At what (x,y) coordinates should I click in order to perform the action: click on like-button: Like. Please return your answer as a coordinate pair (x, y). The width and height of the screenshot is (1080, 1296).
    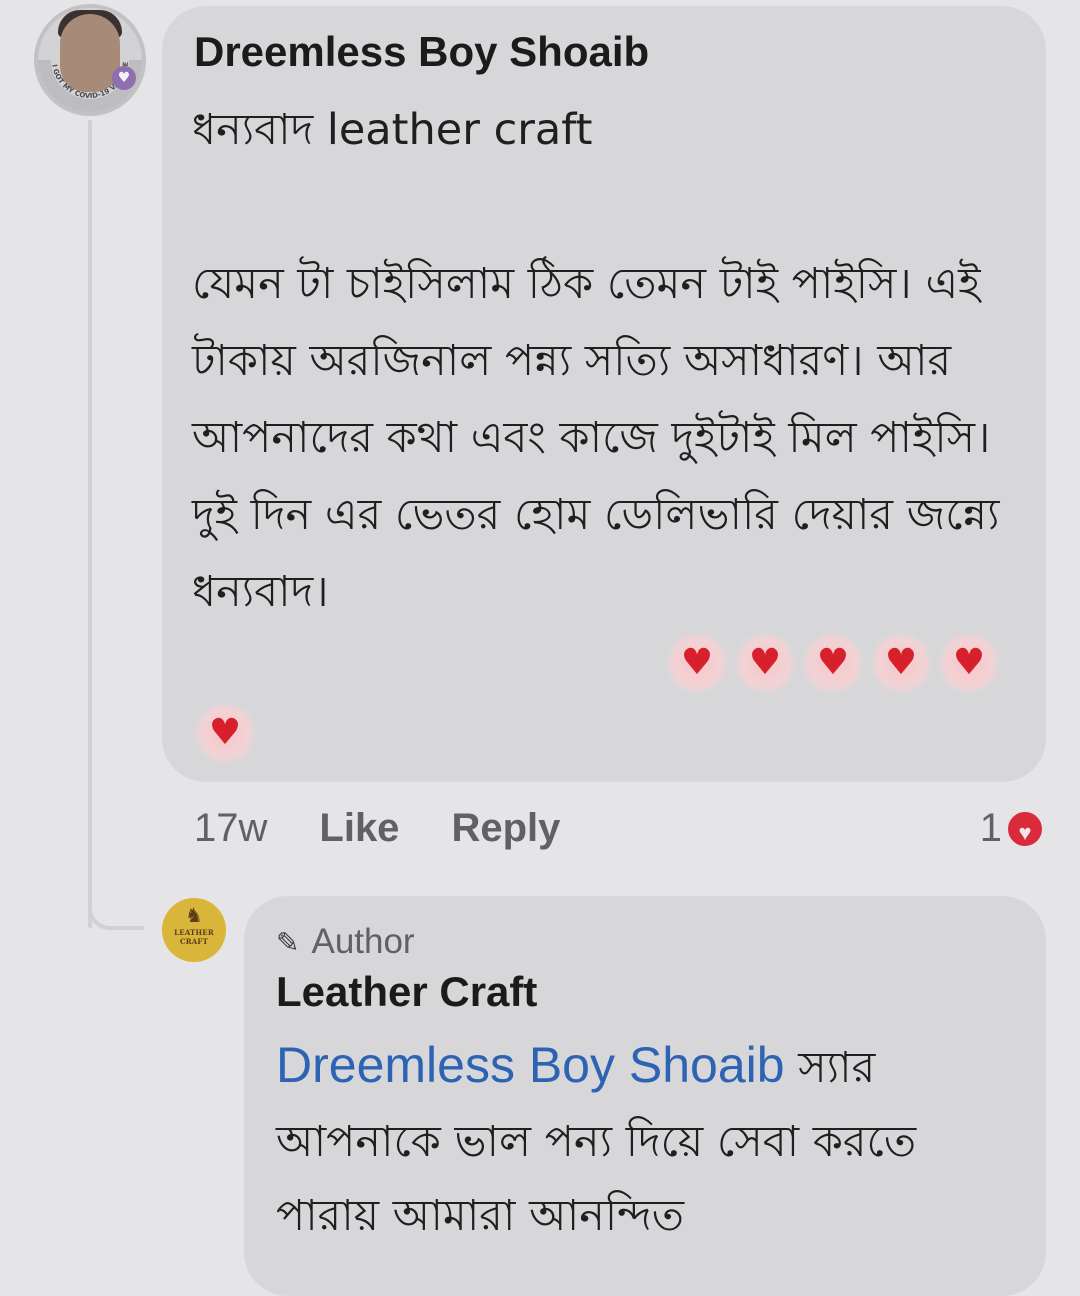
    Looking at the image, I should click on (359, 828).